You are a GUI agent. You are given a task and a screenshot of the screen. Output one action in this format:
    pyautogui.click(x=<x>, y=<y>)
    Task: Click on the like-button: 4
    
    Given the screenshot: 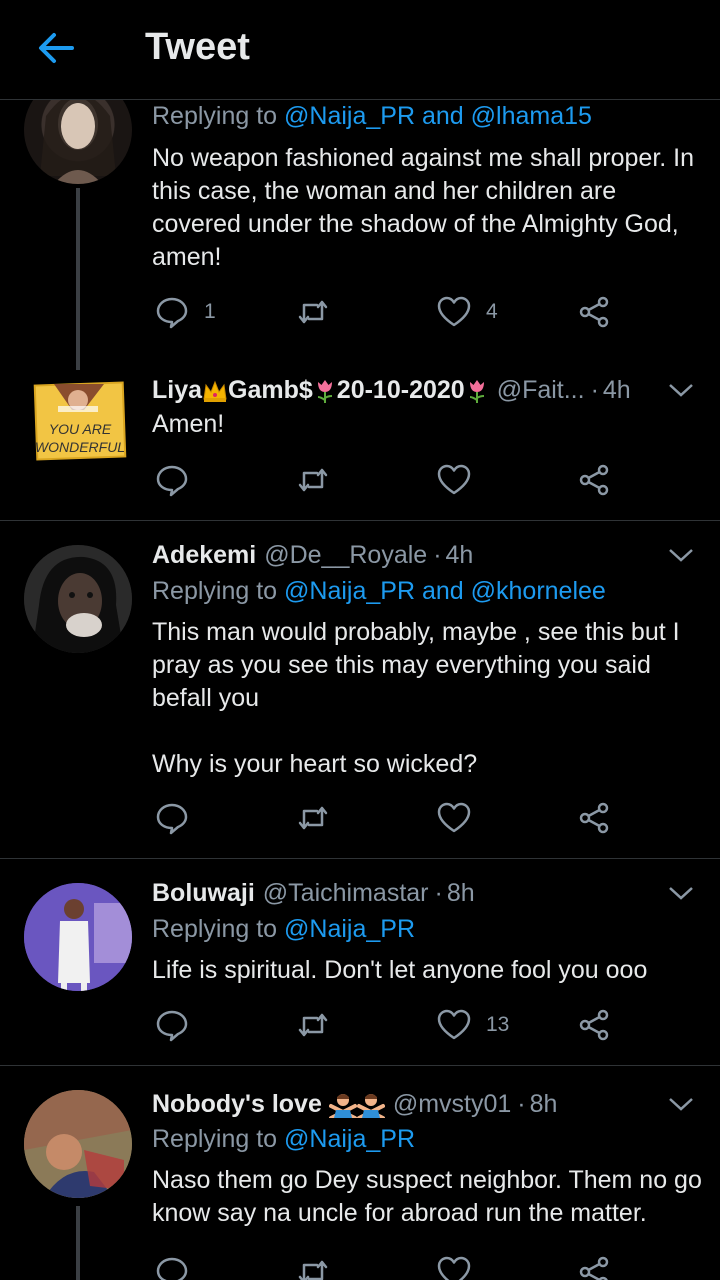 What is the action you would take?
    pyautogui.click(x=467, y=312)
    